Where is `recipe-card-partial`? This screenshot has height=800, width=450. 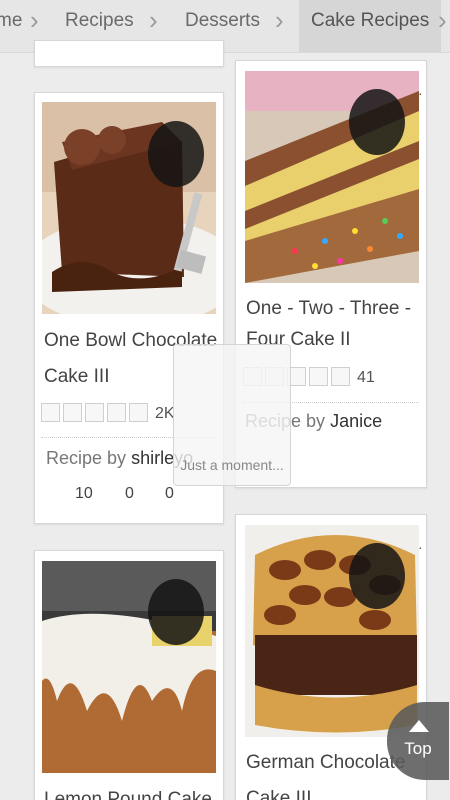 recipe-card-partial is located at coordinates (129, 53).